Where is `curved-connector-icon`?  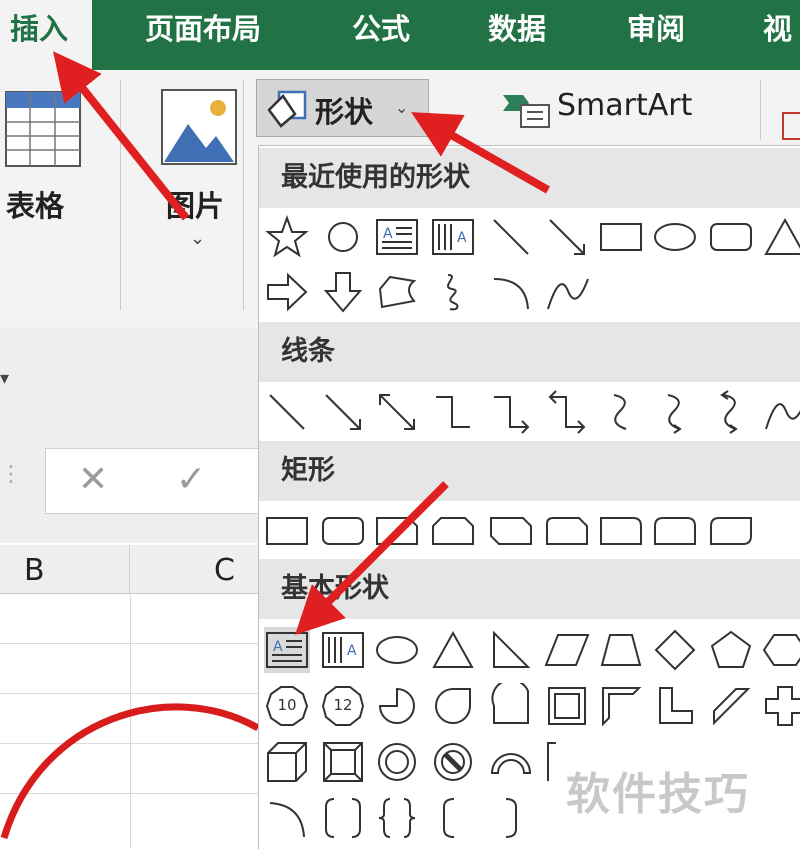 curved-connector-icon is located at coordinates (621, 412).